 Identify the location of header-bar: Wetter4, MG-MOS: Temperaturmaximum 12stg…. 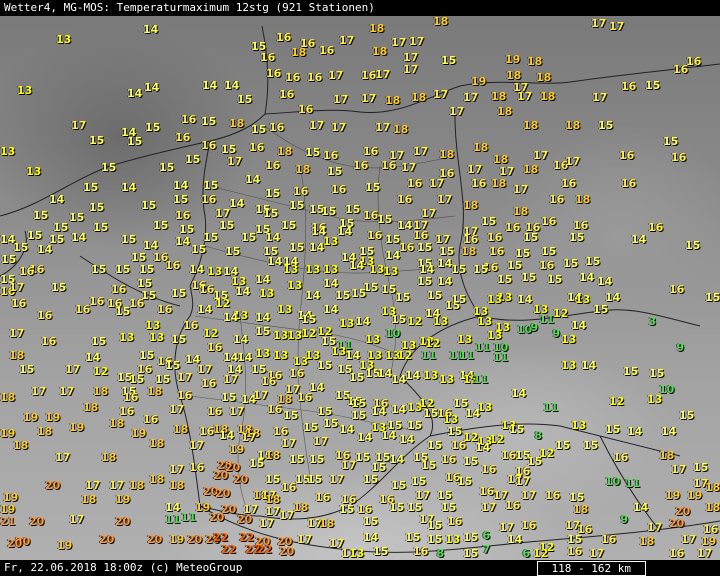
(360, 8).